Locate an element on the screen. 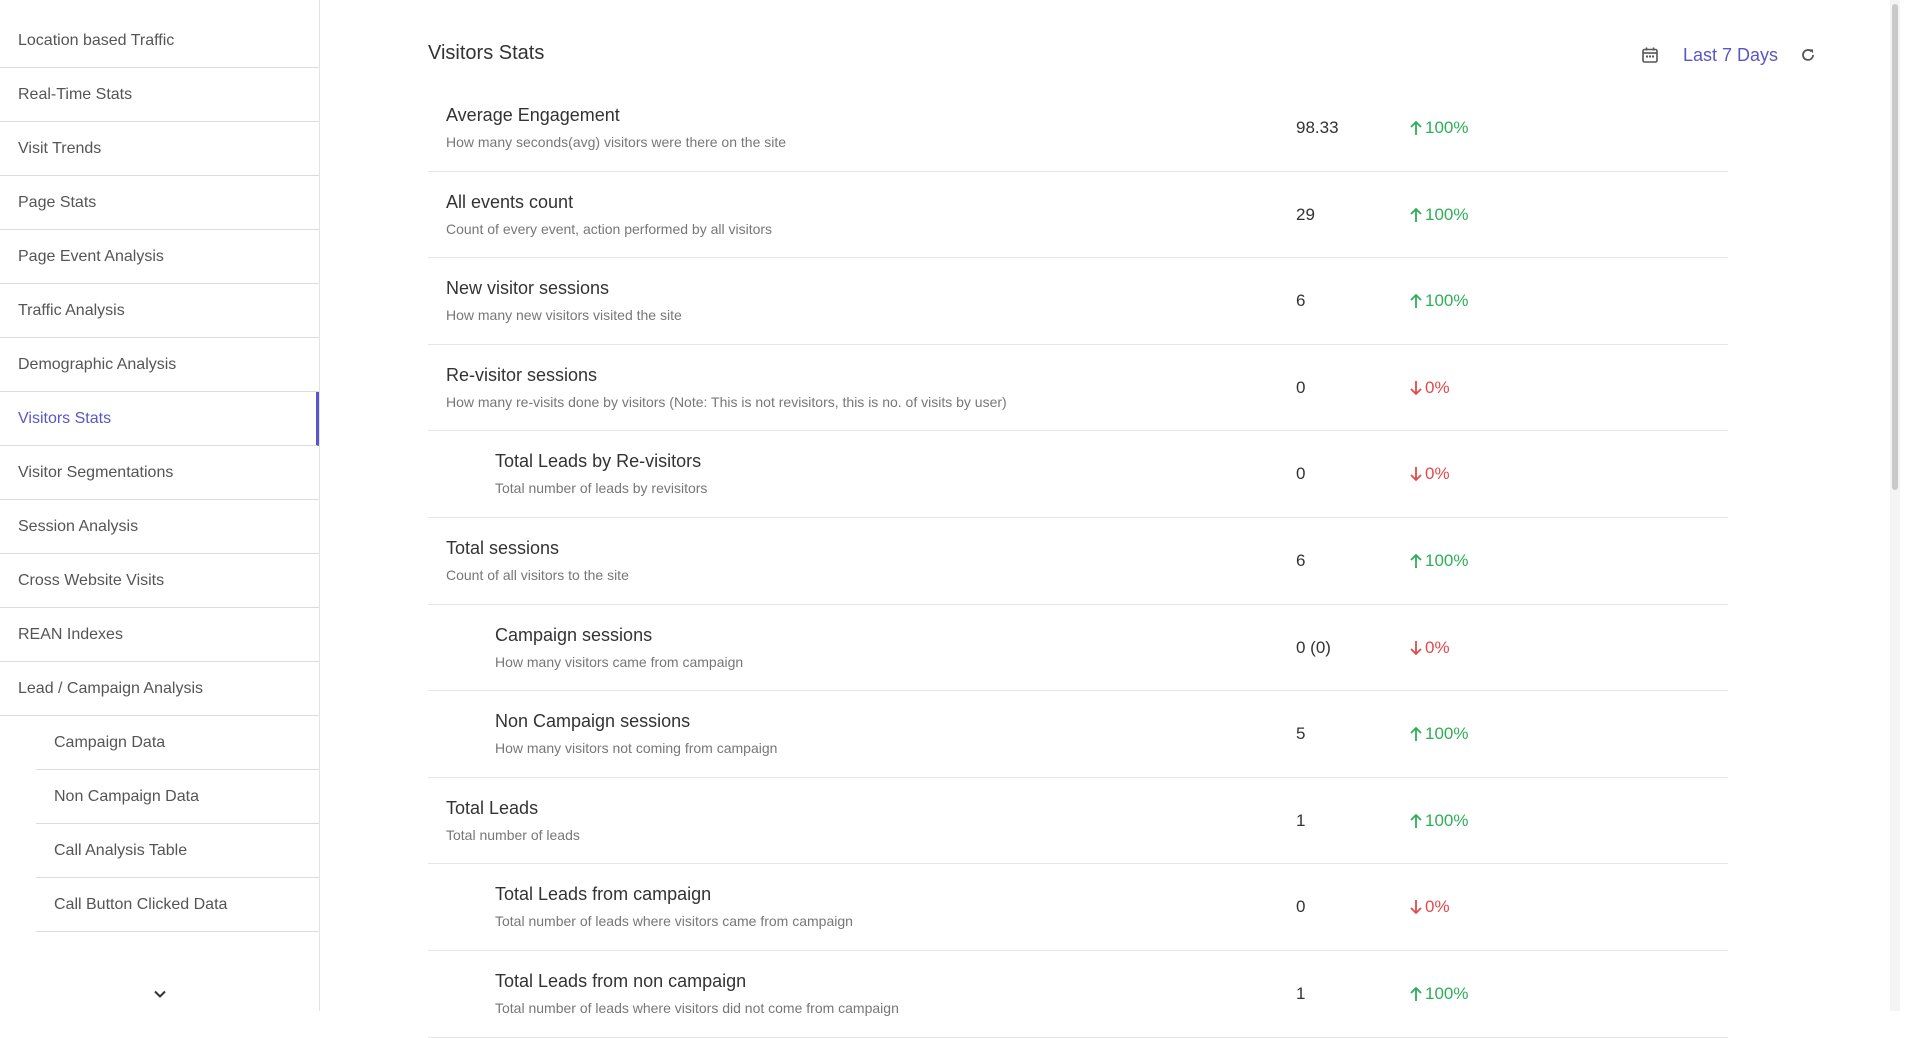 This screenshot has width=1920, height=1038. sidebar-subitem-call-analysis-table: Call Analysis Table is located at coordinates (177, 851).